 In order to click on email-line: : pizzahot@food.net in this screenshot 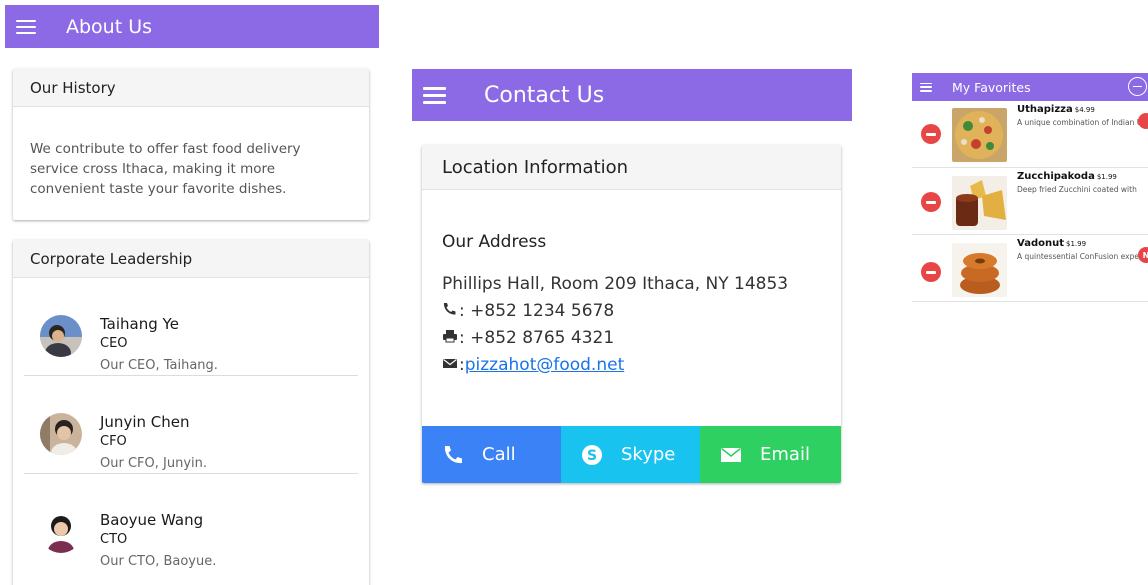, I will do `click(533, 365)`.